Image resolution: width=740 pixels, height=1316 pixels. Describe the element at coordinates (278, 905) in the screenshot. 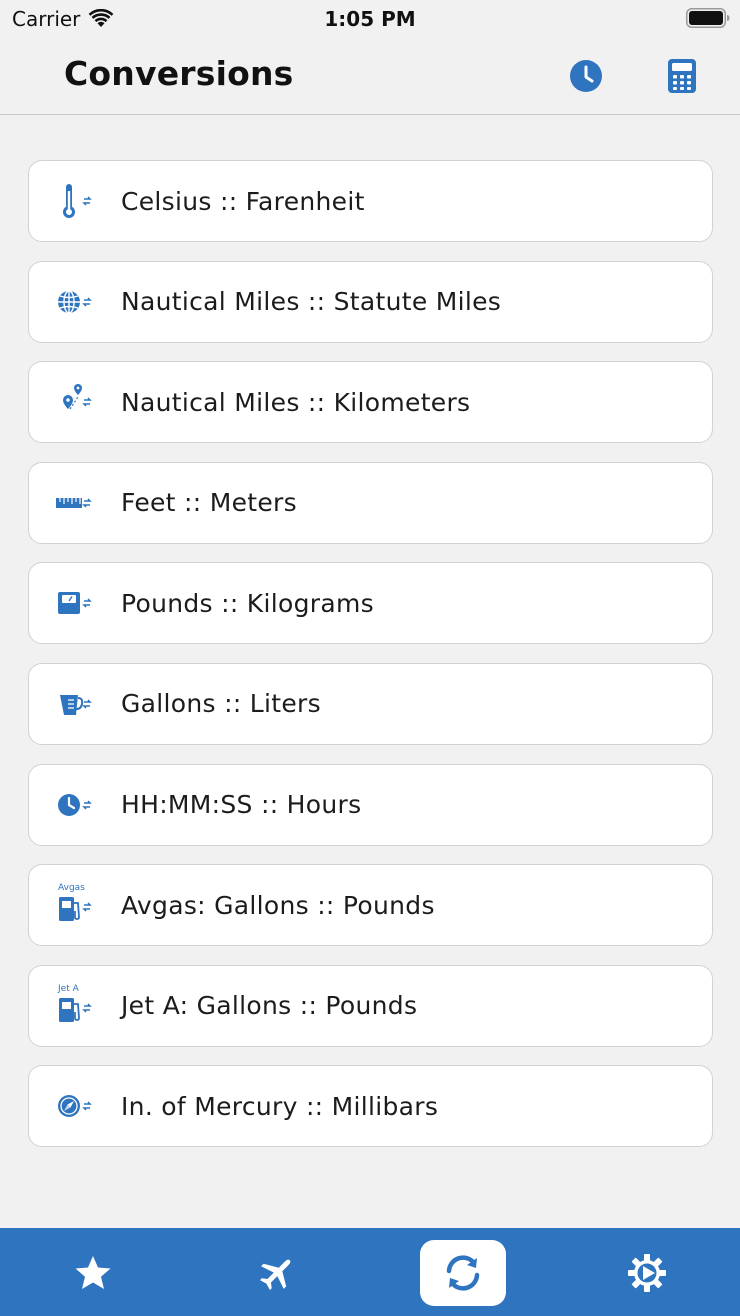

I see `conversion-label: Avgas: Gallons :: Pounds` at that location.